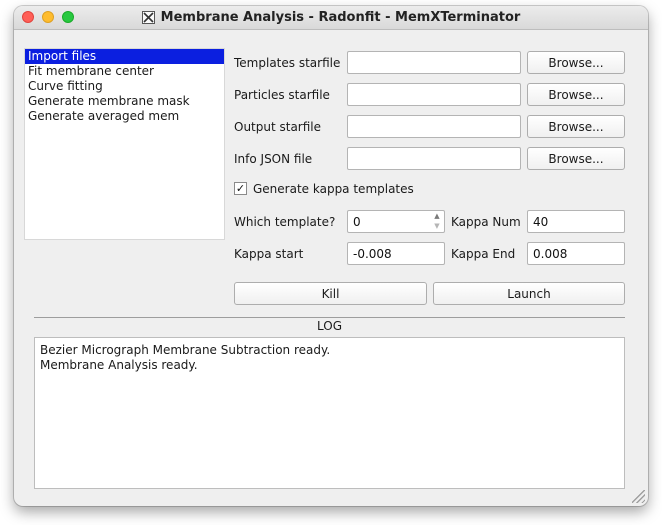 The width and height of the screenshot is (662, 525). Describe the element at coordinates (434, 62) in the screenshot. I see `templates-starfile-input` at that location.